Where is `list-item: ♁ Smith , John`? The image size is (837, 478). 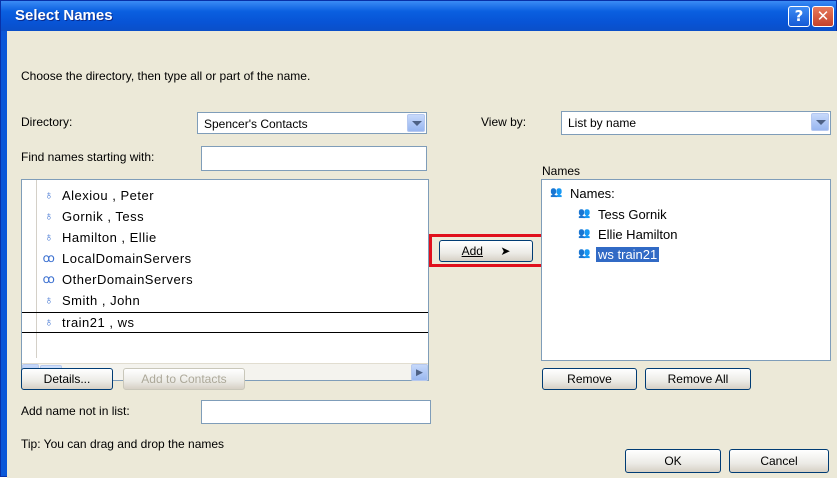 list-item: ♁ Smith , John is located at coordinates (225, 301).